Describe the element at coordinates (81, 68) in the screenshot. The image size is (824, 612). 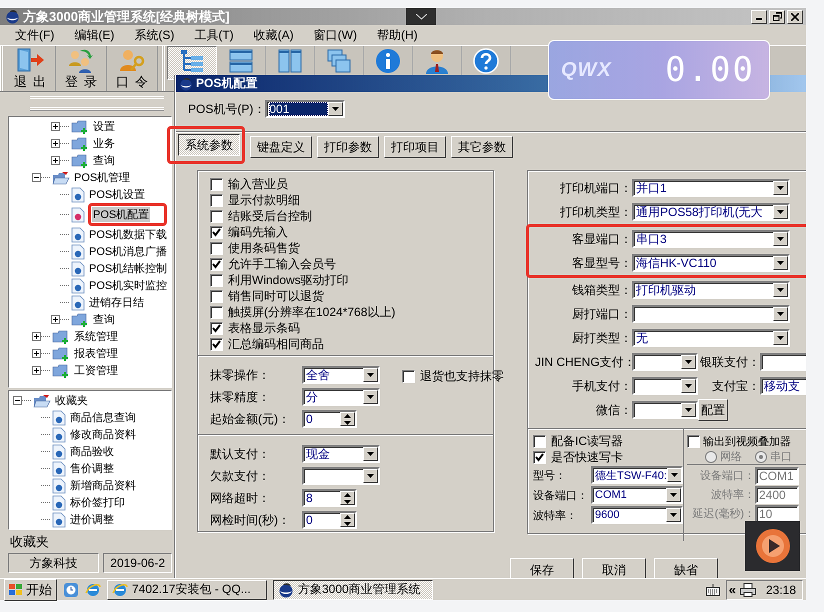
I see `toolbar-button: 登录` at that location.